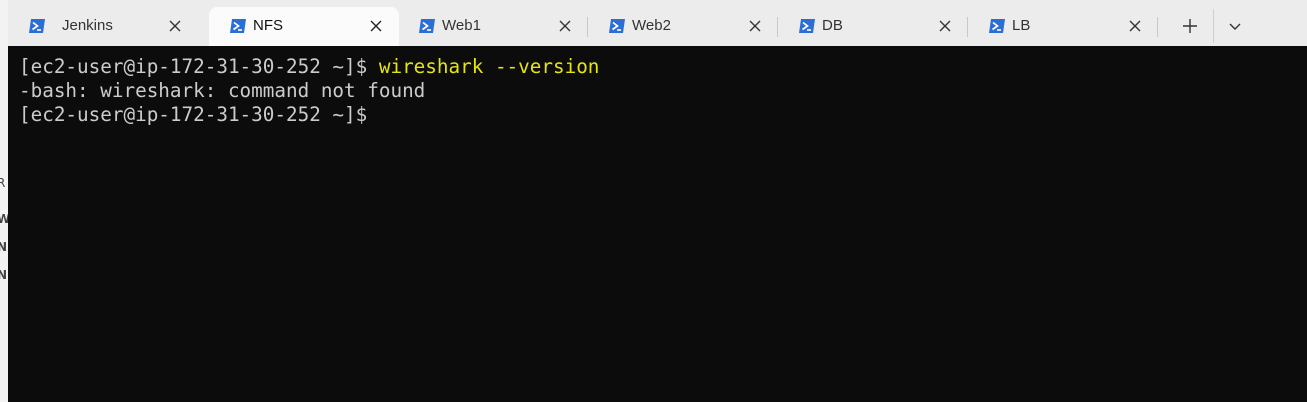  What do you see at coordinates (222, 90) in the screenshot?
I see `command-output: -bash: wireshark: command not found` at bounding box center [222, 90].